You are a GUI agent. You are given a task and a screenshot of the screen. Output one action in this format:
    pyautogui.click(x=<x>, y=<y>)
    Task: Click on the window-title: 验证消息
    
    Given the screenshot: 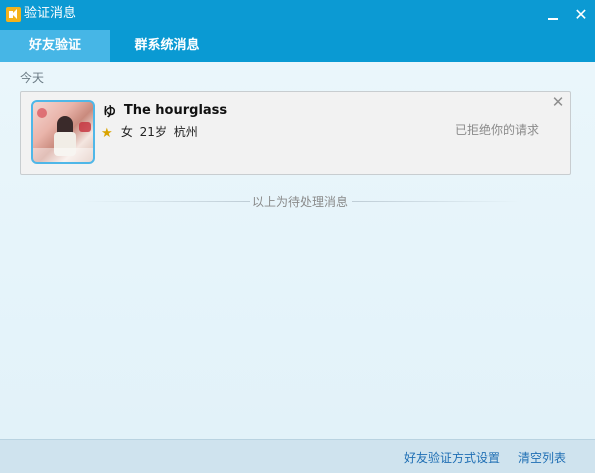 What is the action you would take?
    pyautogui.click(x=50, y=13)
    